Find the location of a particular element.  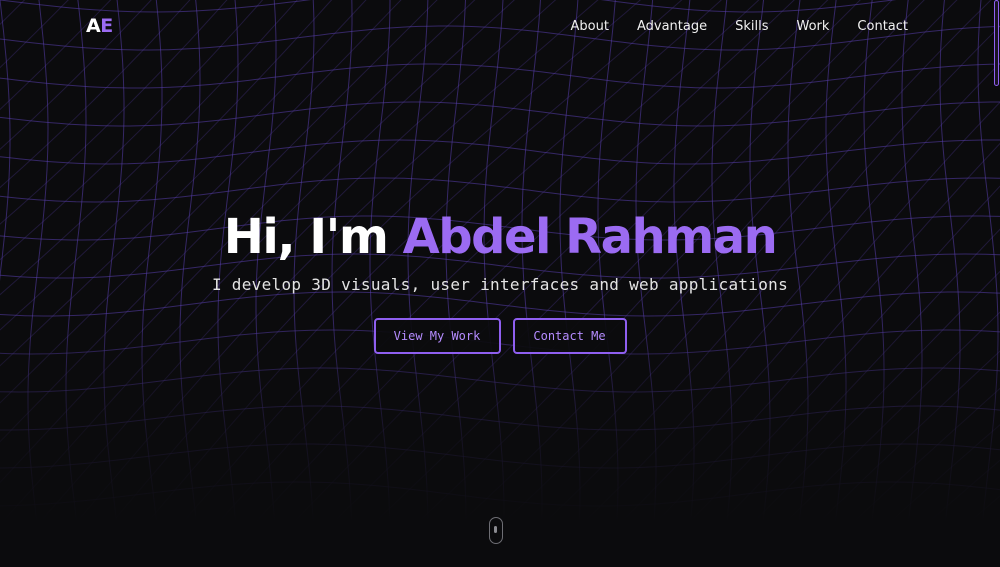

nav-contact: Contact is located at coordinates (882, 26).